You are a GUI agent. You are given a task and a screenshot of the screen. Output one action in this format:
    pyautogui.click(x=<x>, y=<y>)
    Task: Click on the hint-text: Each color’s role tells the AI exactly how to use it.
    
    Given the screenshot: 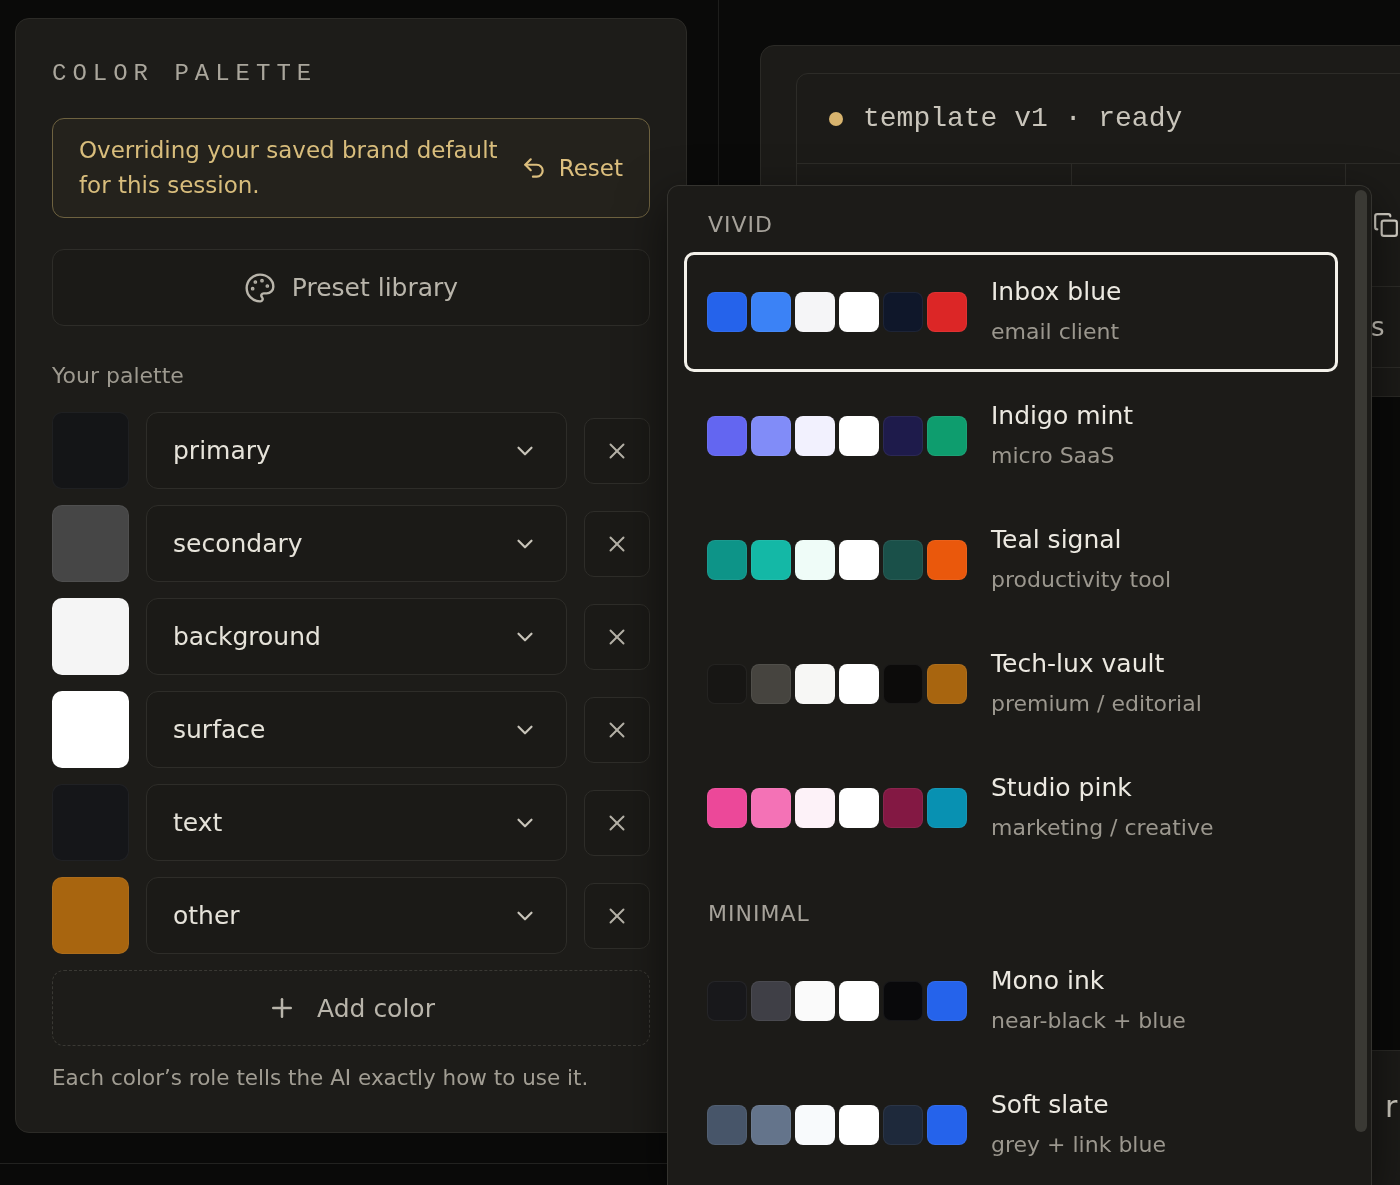 What is the action you would take?
    pyautogui.click(x=320, y=1078)
    